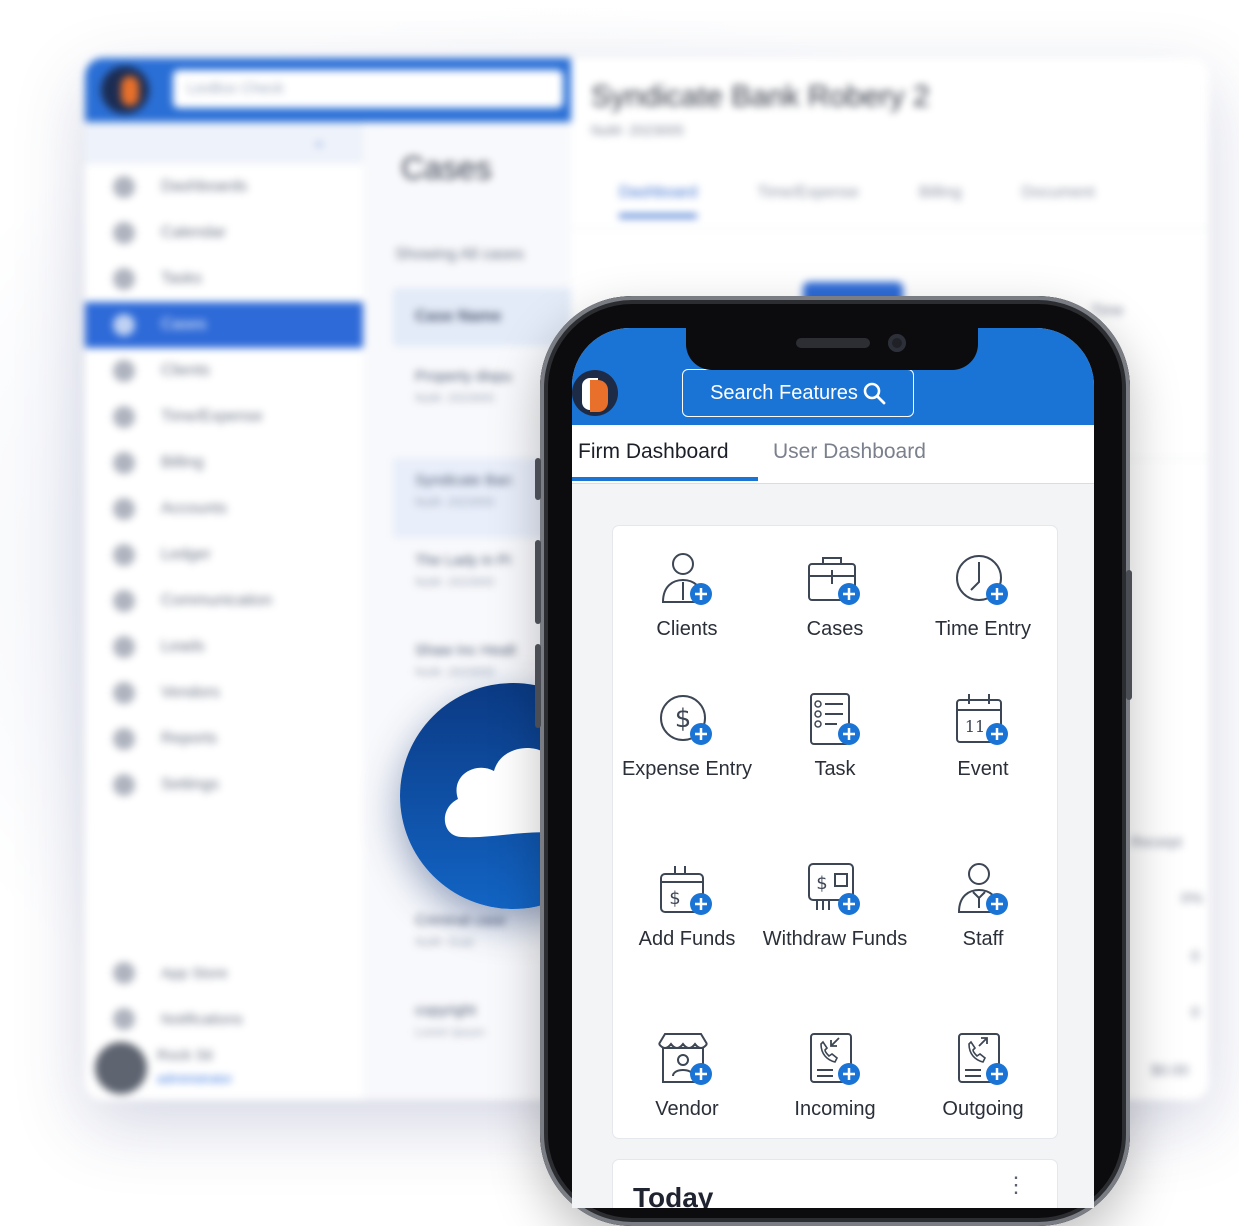  What do you see at coordinates (121, 1068) in the screenshot?
I see `avatar` at bounding box center [121, 1068].